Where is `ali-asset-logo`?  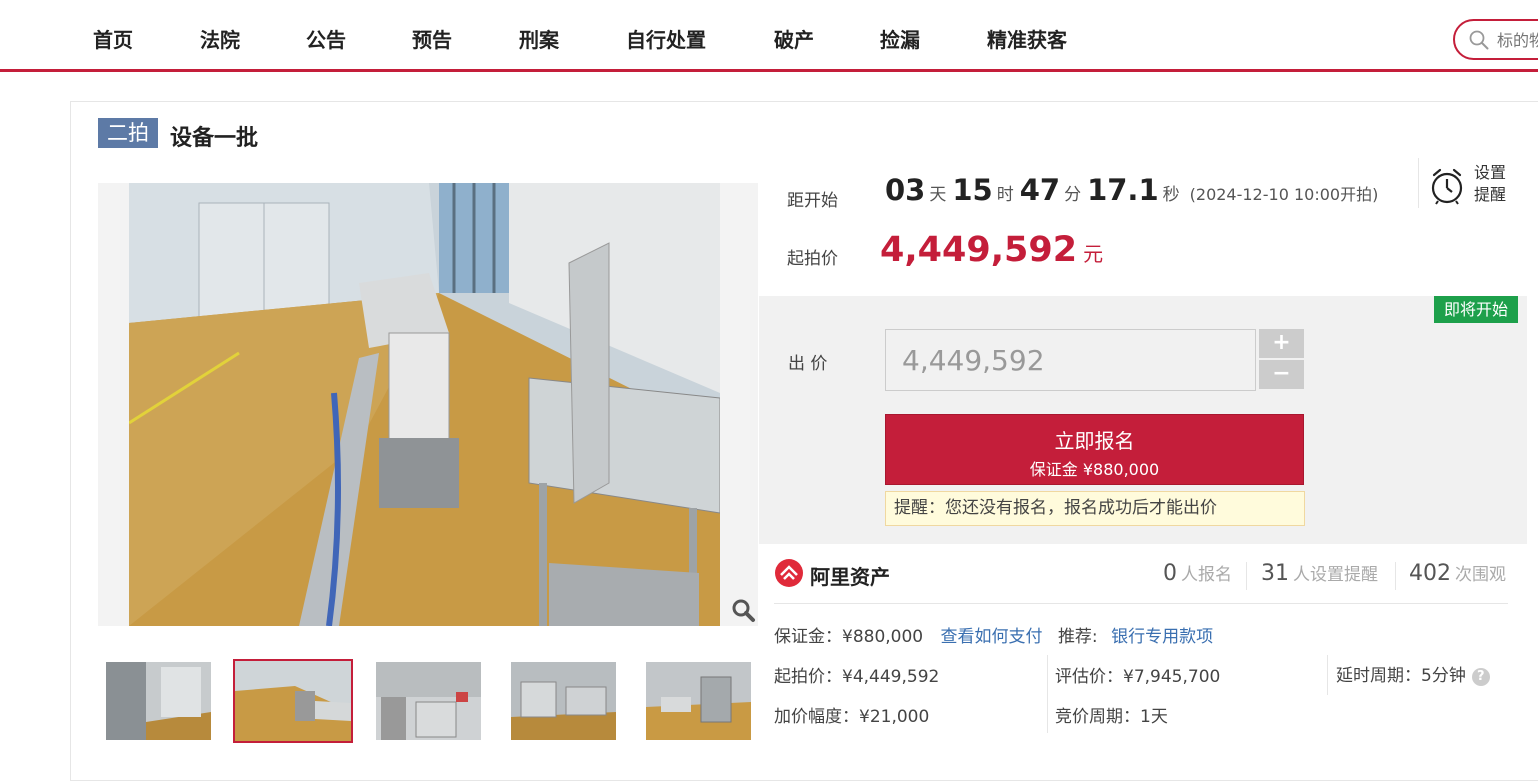
ali-asset-logo is located at coordinates (789, 573).